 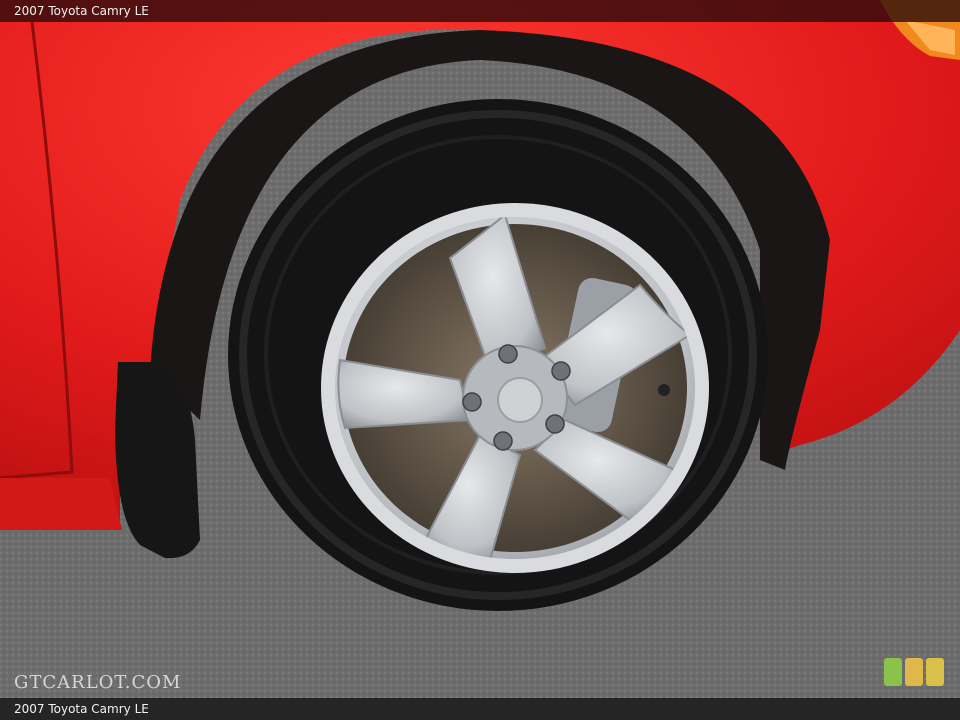 I want to click on photo-caption-top: 2007 Toyota Camry LE, so click(x=480, y=11).